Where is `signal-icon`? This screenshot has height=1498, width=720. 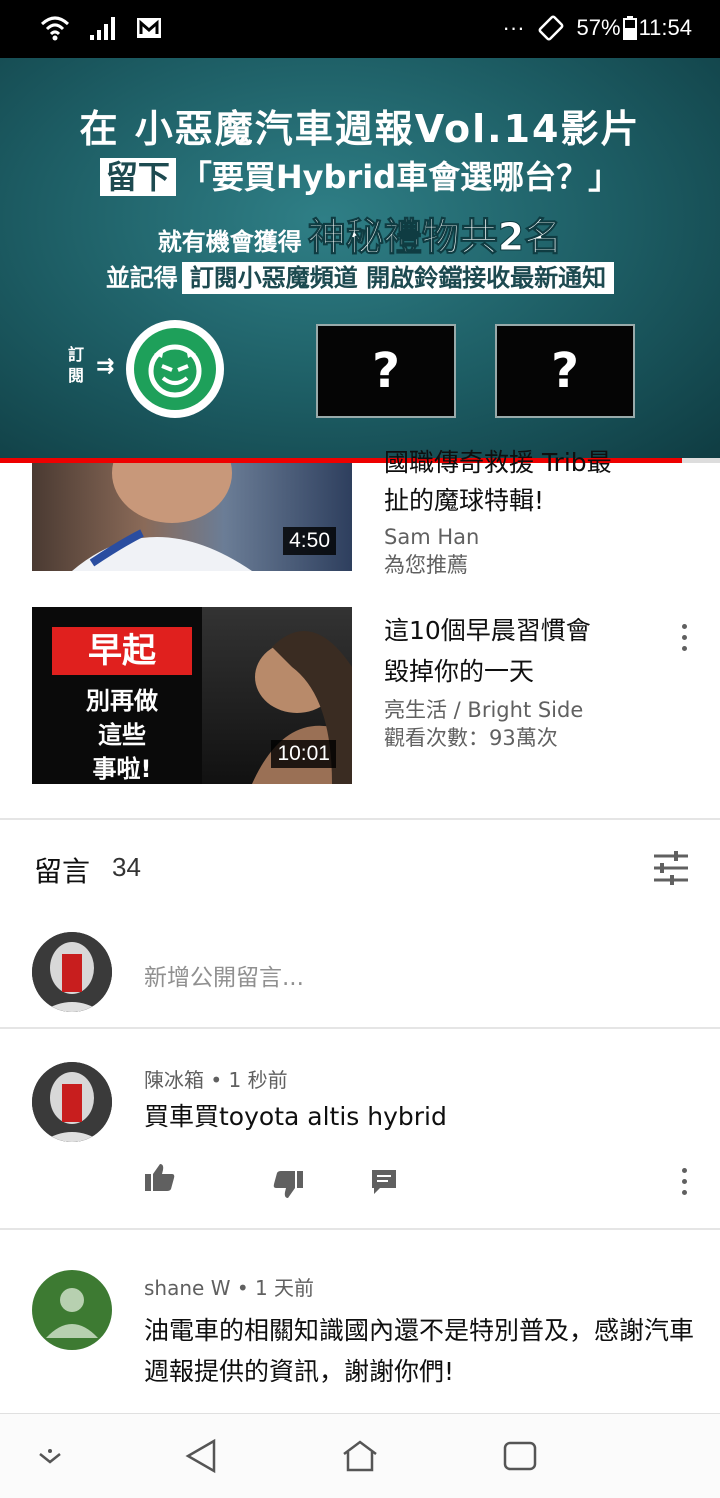
signal-icon is located at coordinates (102, 28).